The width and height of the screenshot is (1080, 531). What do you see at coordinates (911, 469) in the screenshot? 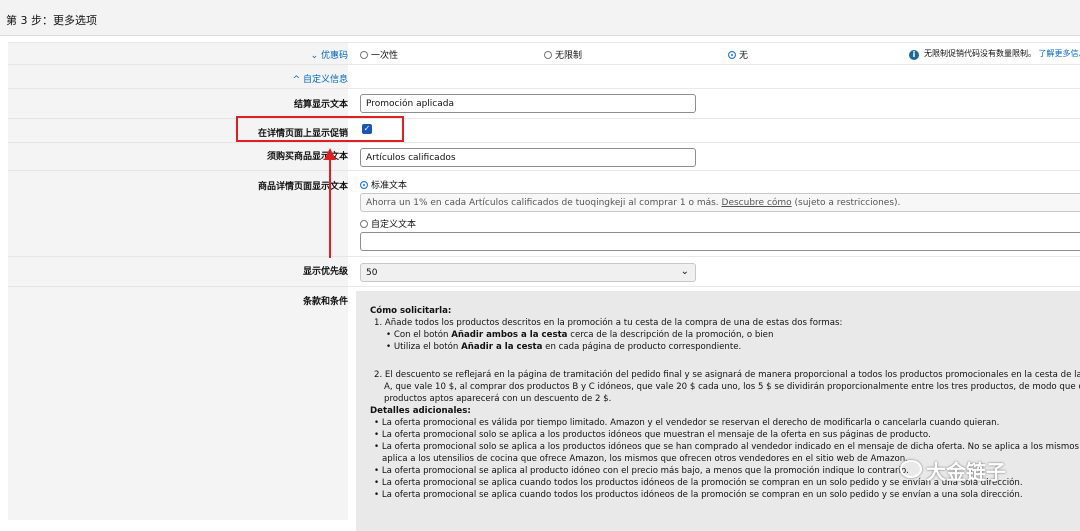
I see `wechat-icon` at bounding box center [911, 469].